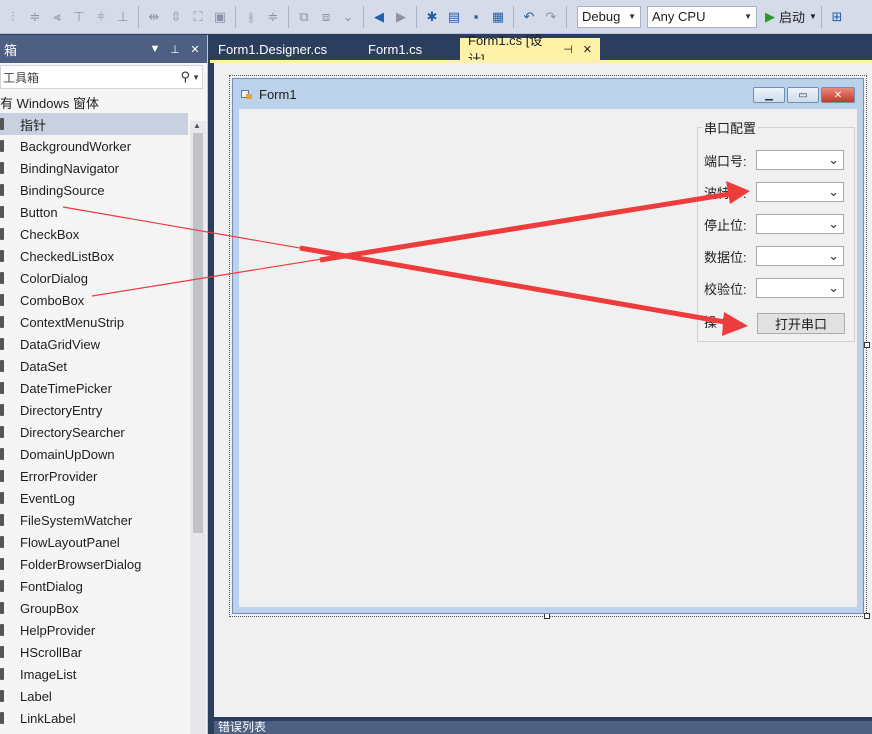 The width and height of the screenshot is (872, 734). Describe the element at coordinates (94, 674) in the screenshot. I see `toolbox-item: ImageList` at that location.